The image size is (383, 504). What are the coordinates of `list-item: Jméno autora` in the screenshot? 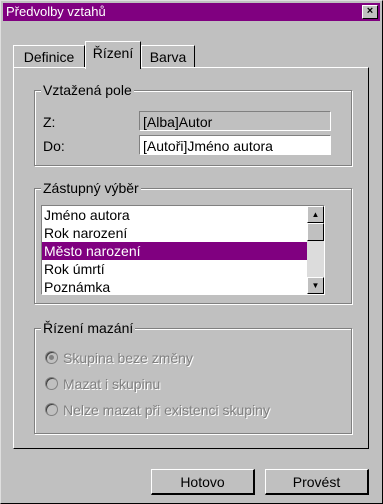 It's located at (183, 215).